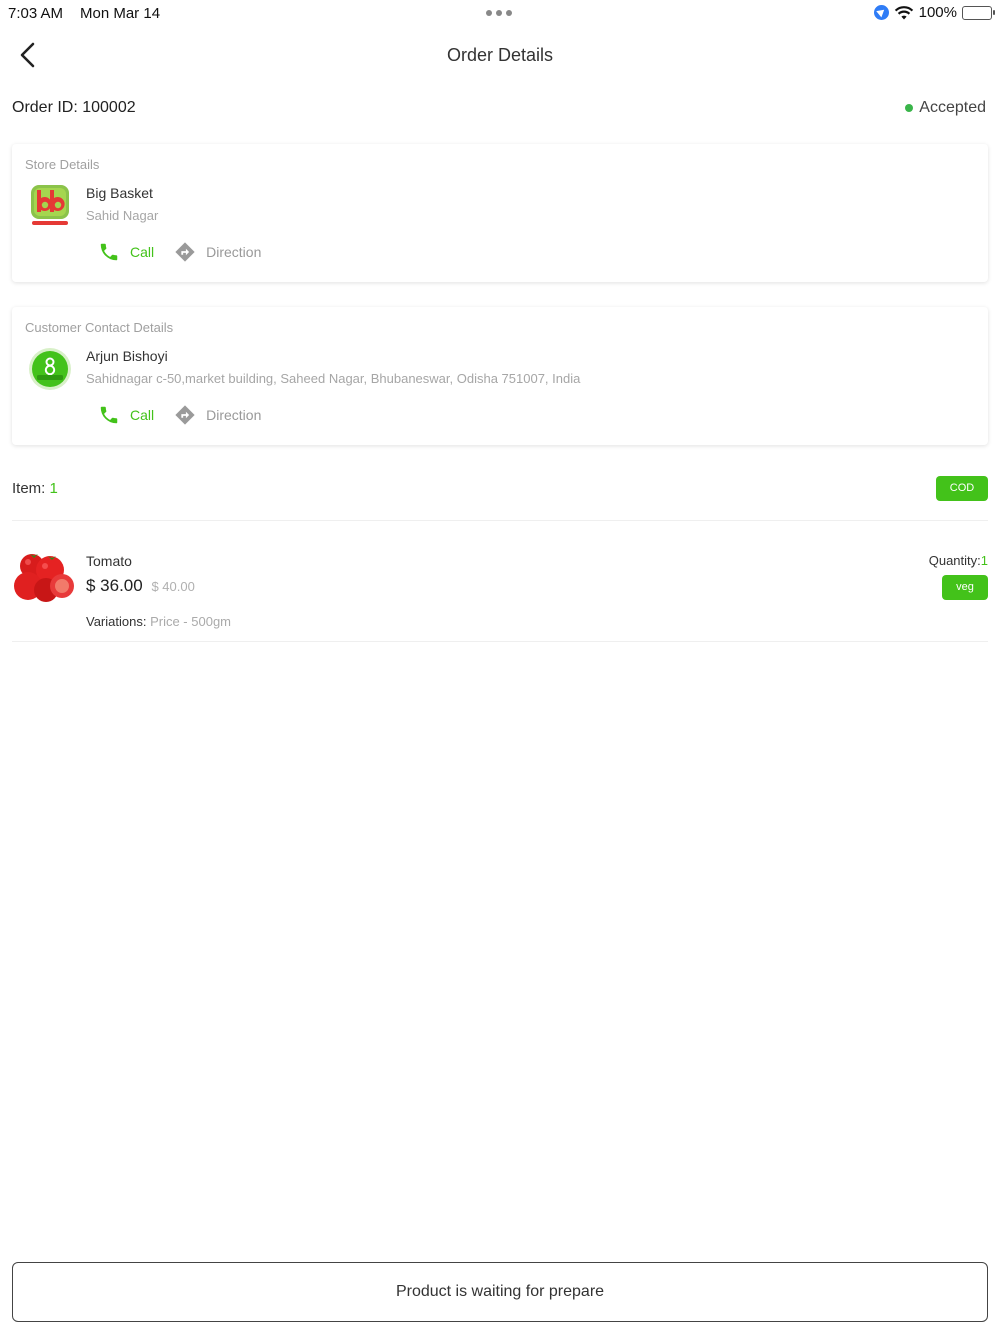  What do you see at coordinates (142, 252) in the screenshot?
I see `store-call-label: Call` at bounding box center [142, 252].